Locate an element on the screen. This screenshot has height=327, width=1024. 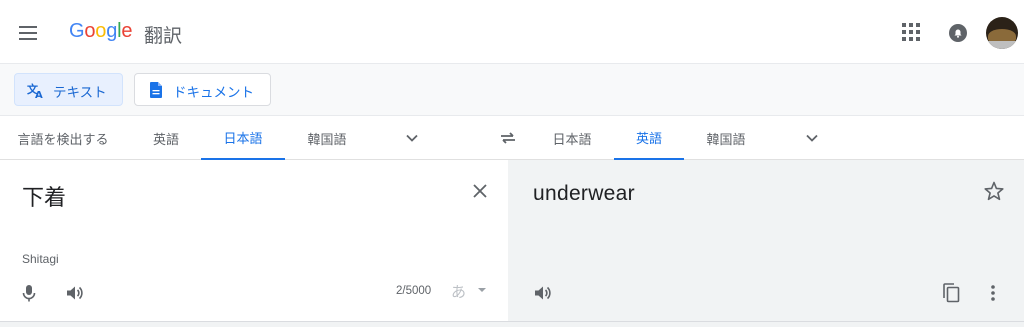
source-more-languages-chevron-icon is located at coordinates (412, 138).